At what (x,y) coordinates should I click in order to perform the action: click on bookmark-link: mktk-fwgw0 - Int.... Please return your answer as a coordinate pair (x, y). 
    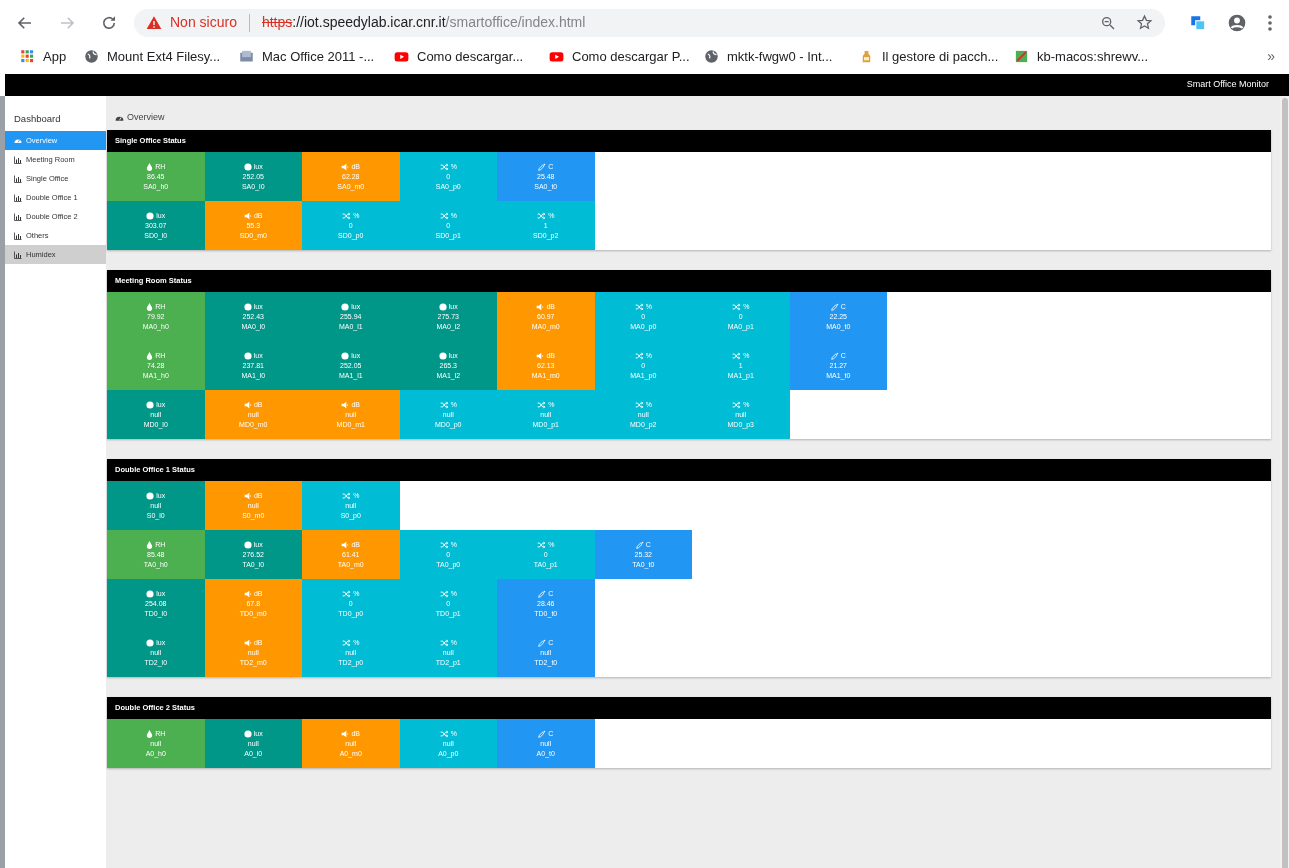
    Looking at the image, I should click on (780, 56).